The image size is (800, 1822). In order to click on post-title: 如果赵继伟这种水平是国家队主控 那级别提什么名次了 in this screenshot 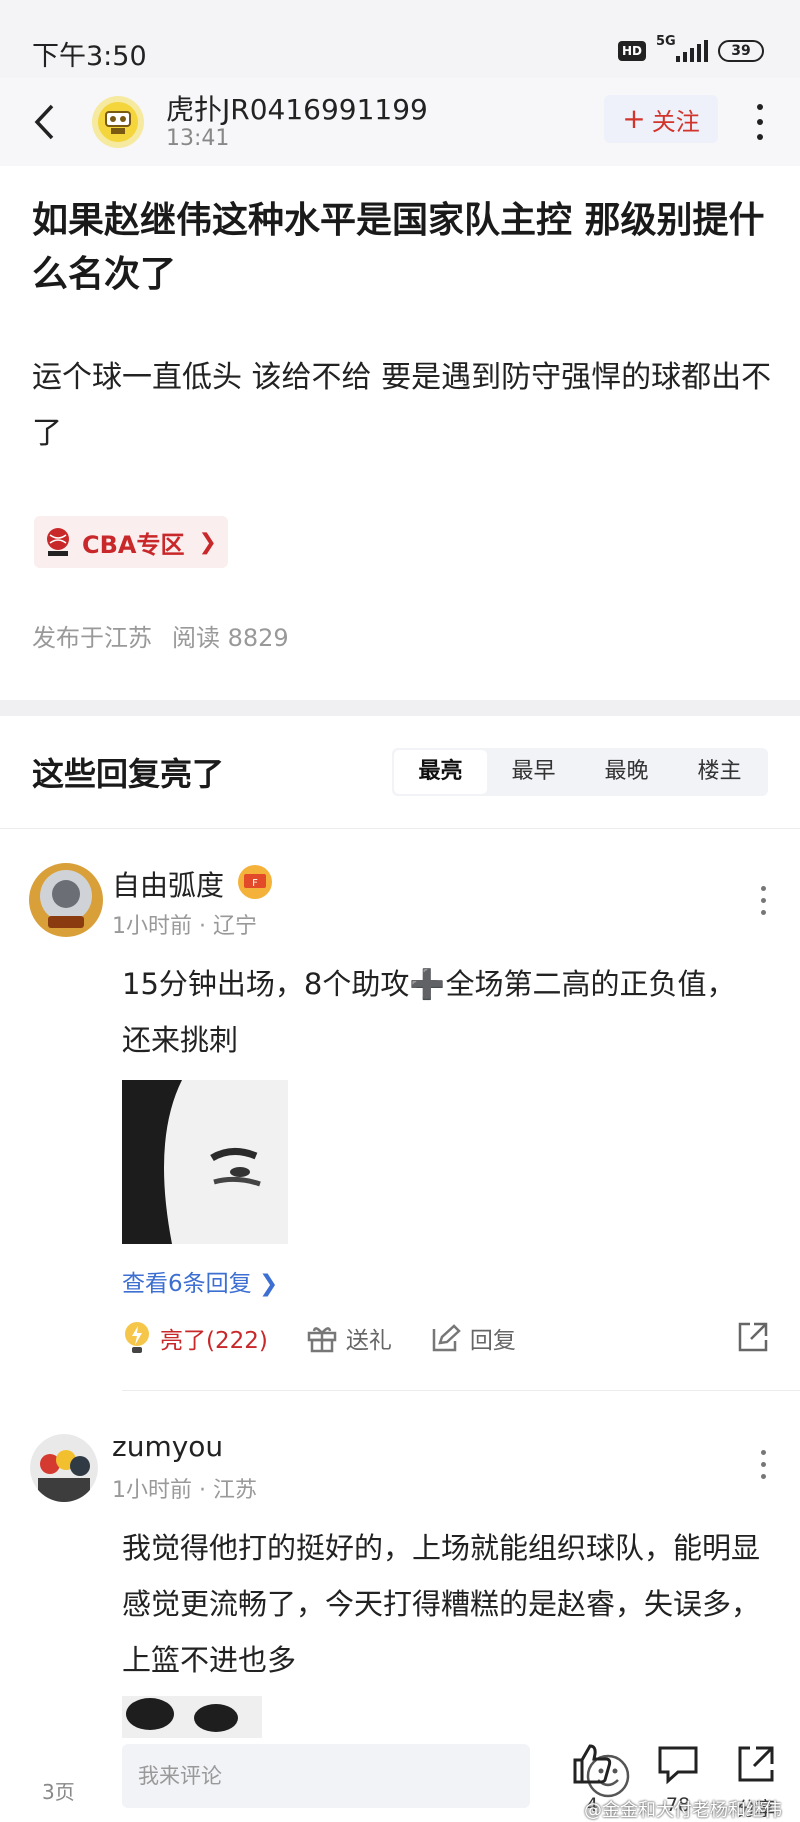, I will do `click(398, 247)`.